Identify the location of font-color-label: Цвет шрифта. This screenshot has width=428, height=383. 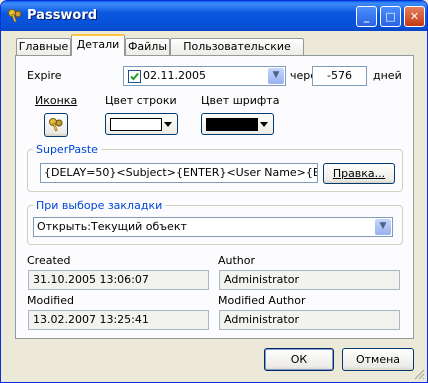
(240, 100).